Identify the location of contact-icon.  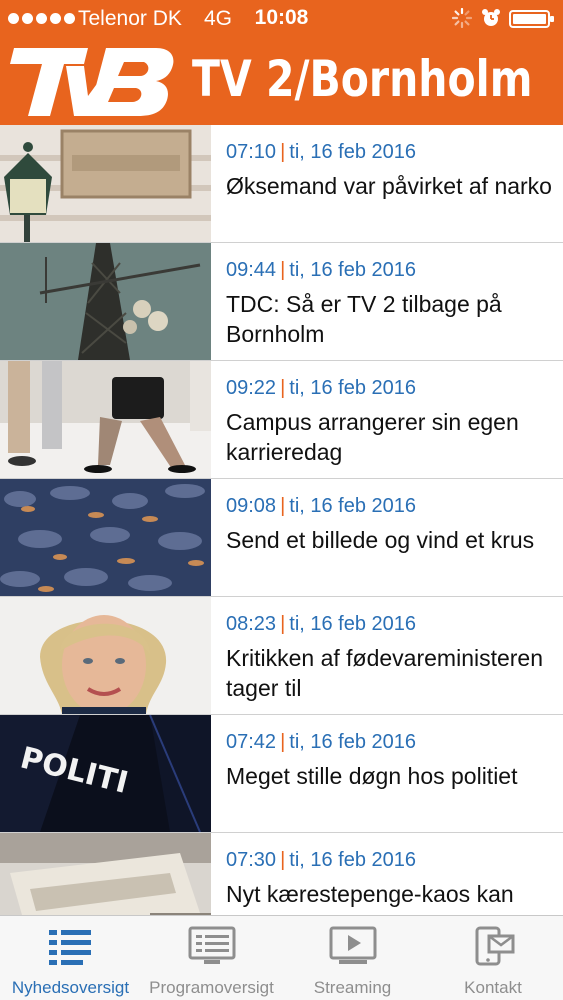
(495, 946).